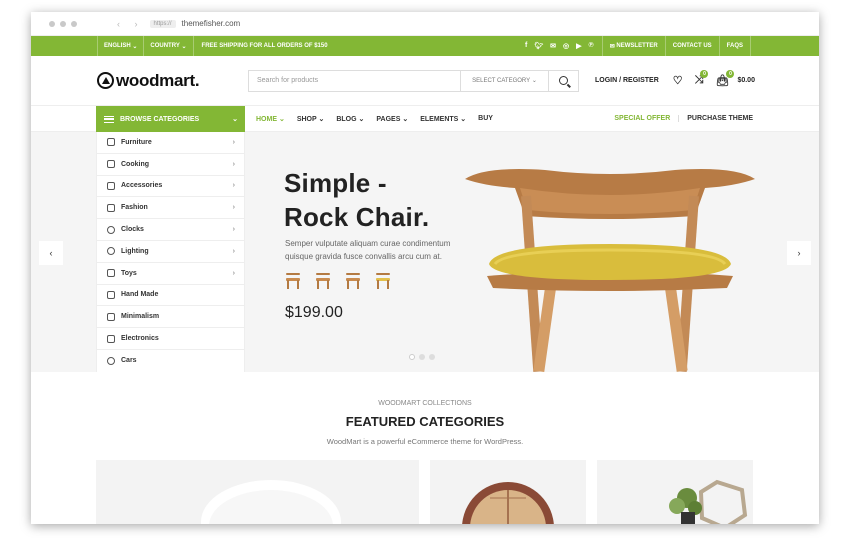  I want to click on lamp-image, so click(271, 502).